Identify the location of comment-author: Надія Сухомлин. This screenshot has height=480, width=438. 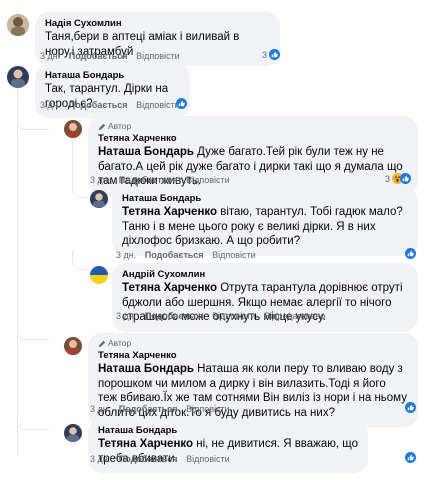
(157, 23).